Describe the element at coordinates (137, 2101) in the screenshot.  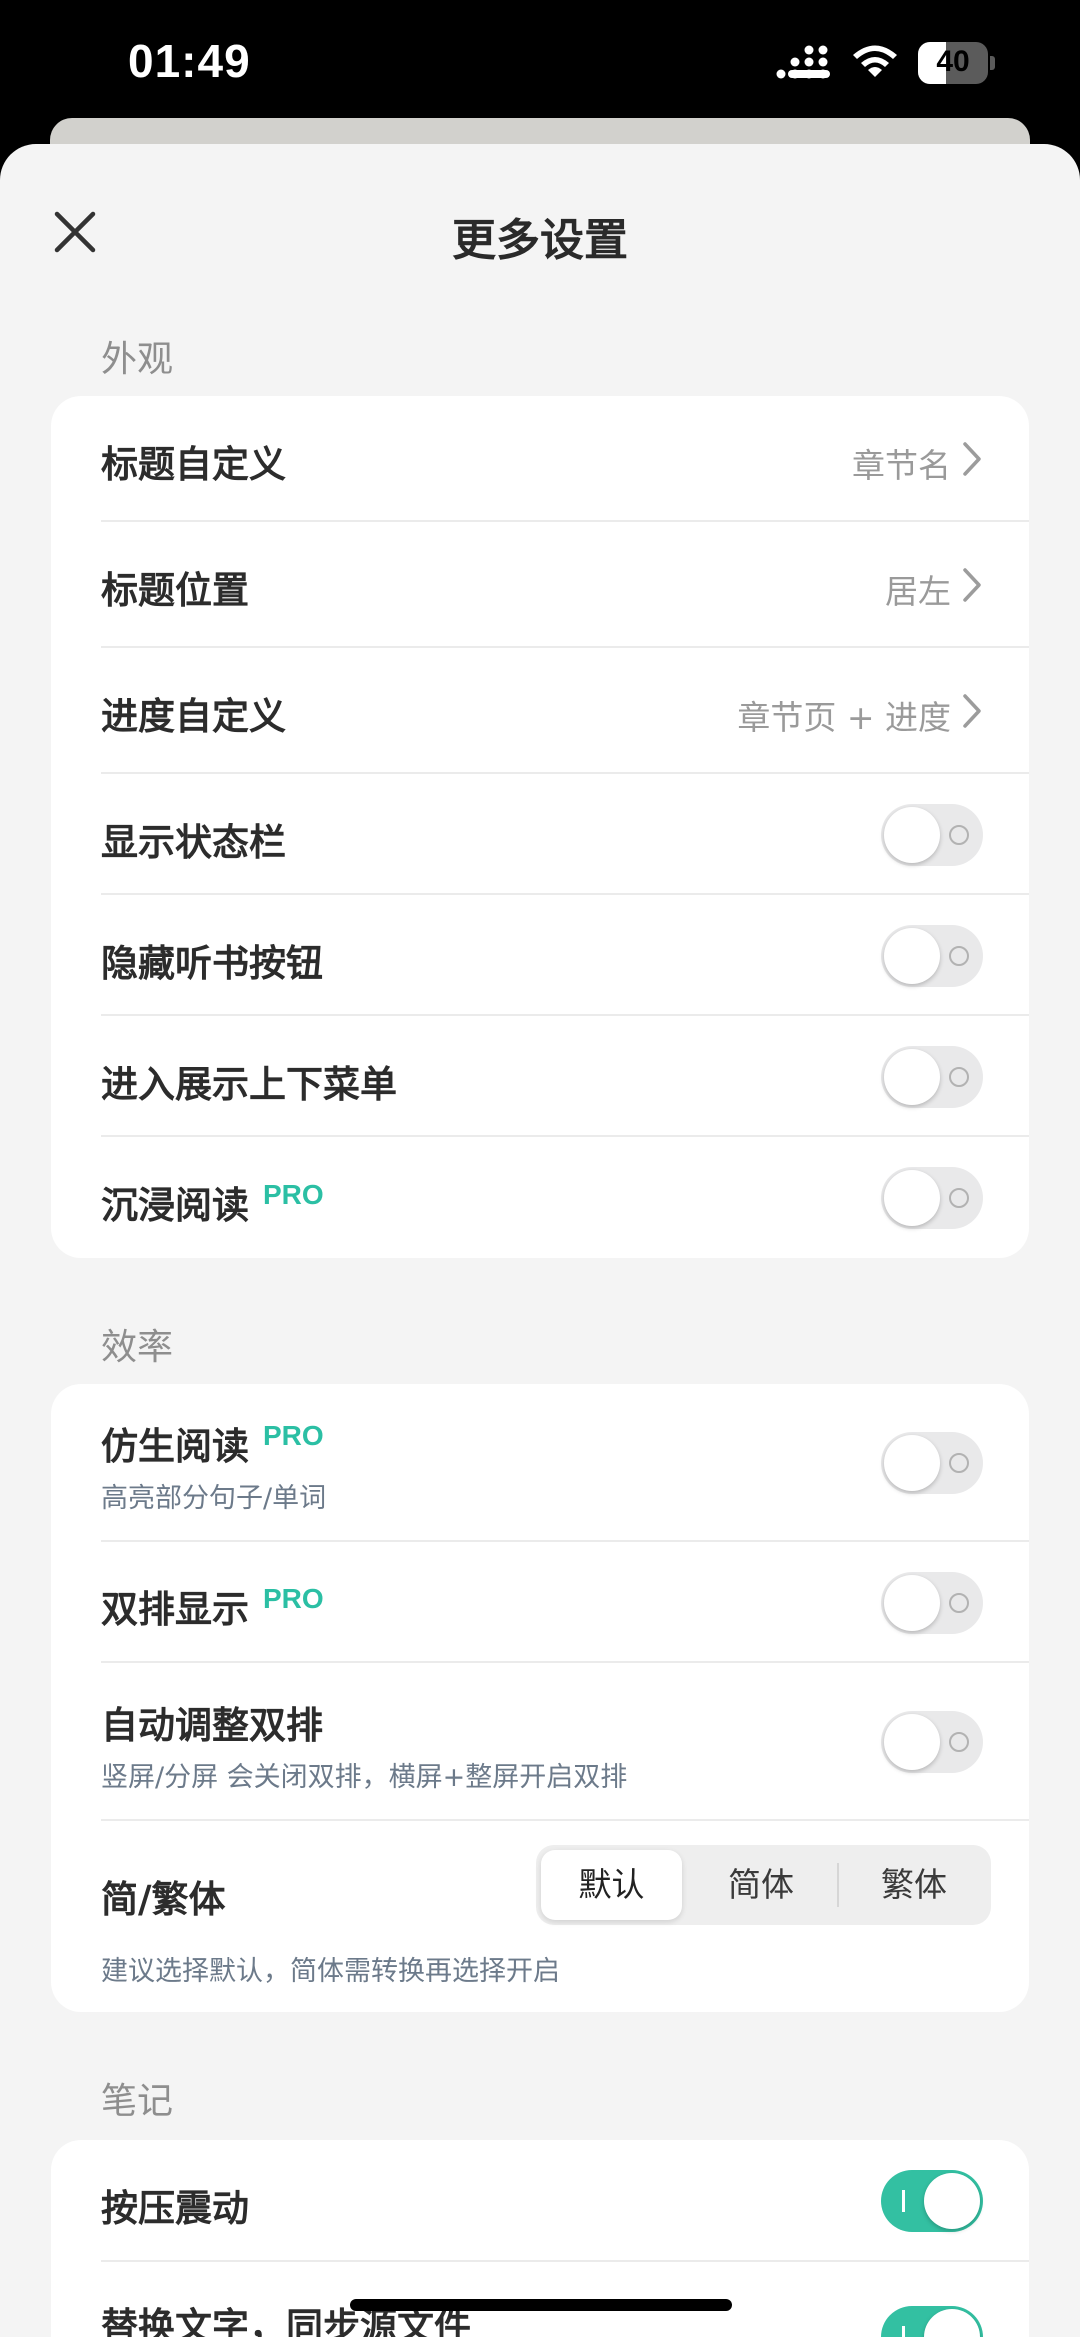
I see `section-label-notes: 笔记` at that location.